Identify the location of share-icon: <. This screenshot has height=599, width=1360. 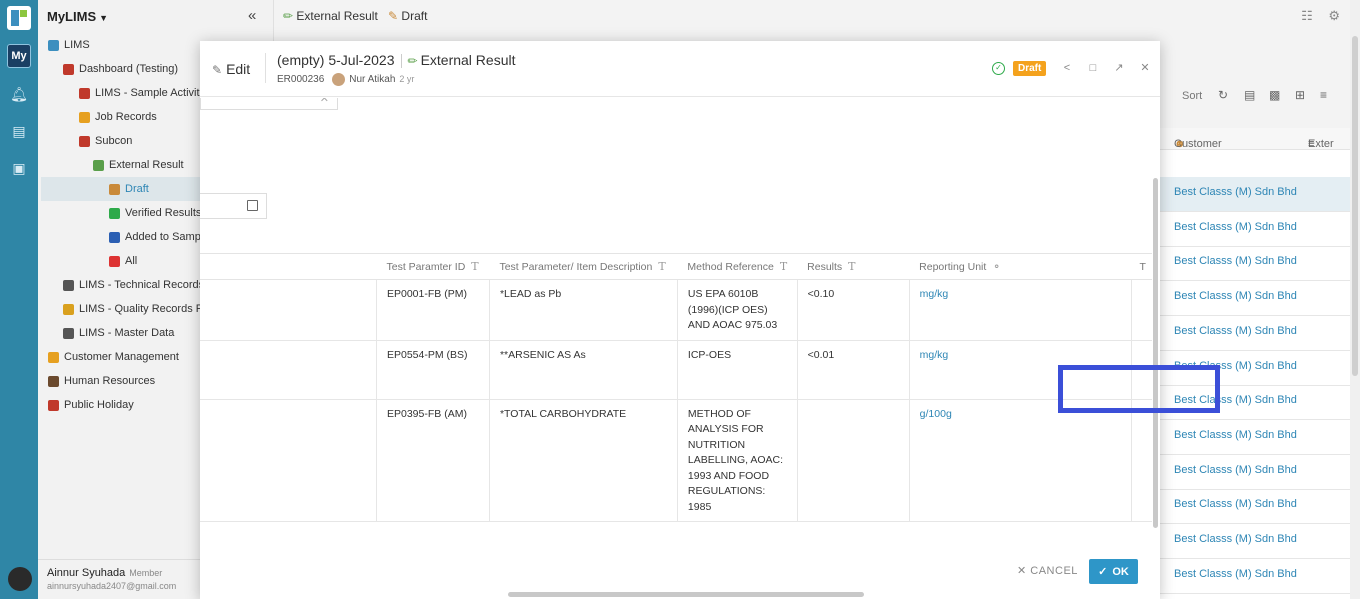
(1067, 68).